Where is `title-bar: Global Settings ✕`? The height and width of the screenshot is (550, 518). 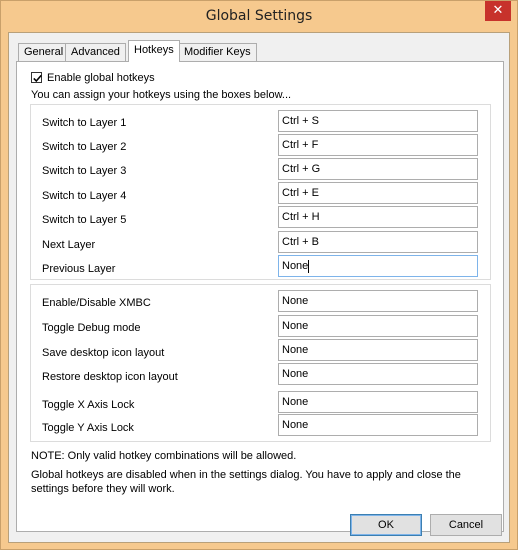 title-bar: Global Settings ✕ is located at coordinates (259, 16).